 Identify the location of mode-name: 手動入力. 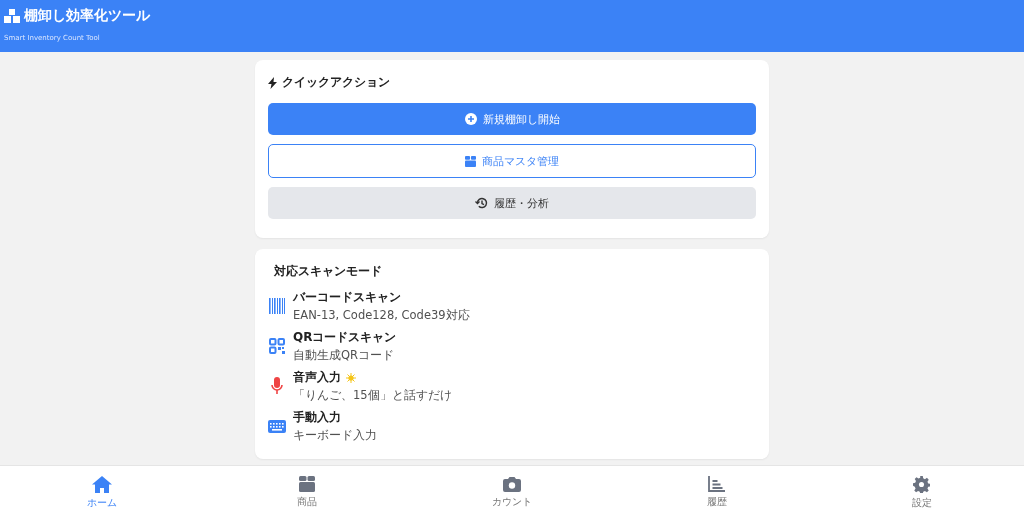
(317, 417).